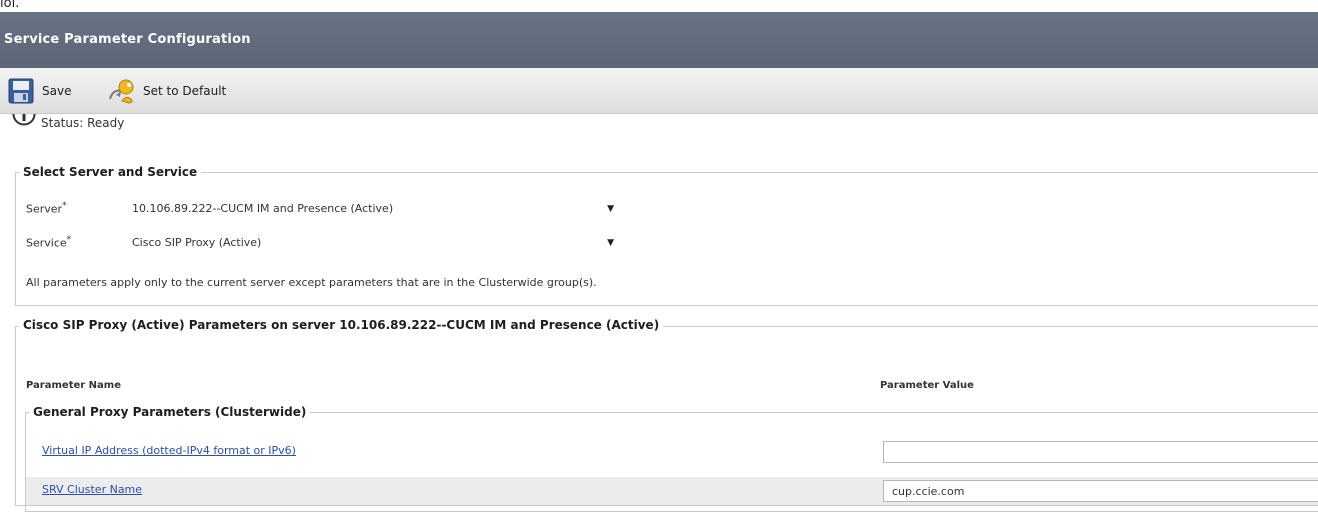  What do you see at coordinates (1100, 491) in the screenshot?
I see `srv-cluster-name-input` at bounding box center [1100, 491].